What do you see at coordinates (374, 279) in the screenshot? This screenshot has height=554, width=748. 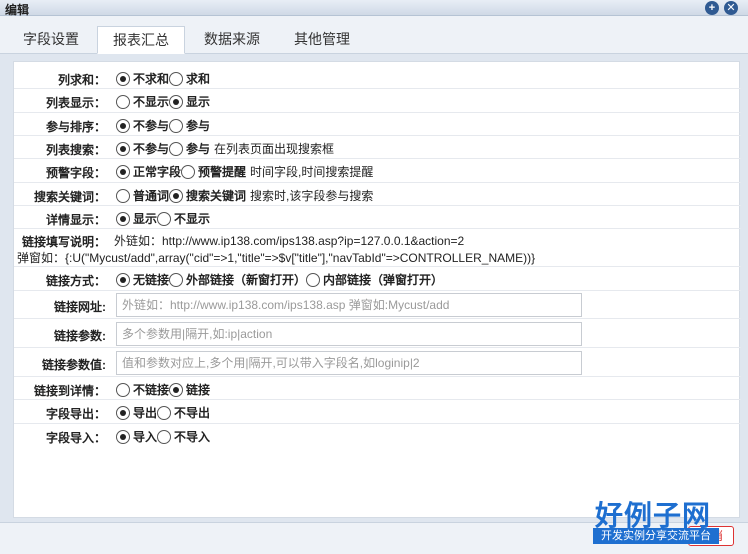 I see `option-internal-link: 内部链接（弹窗打开）` at bounding box center [374, 279].